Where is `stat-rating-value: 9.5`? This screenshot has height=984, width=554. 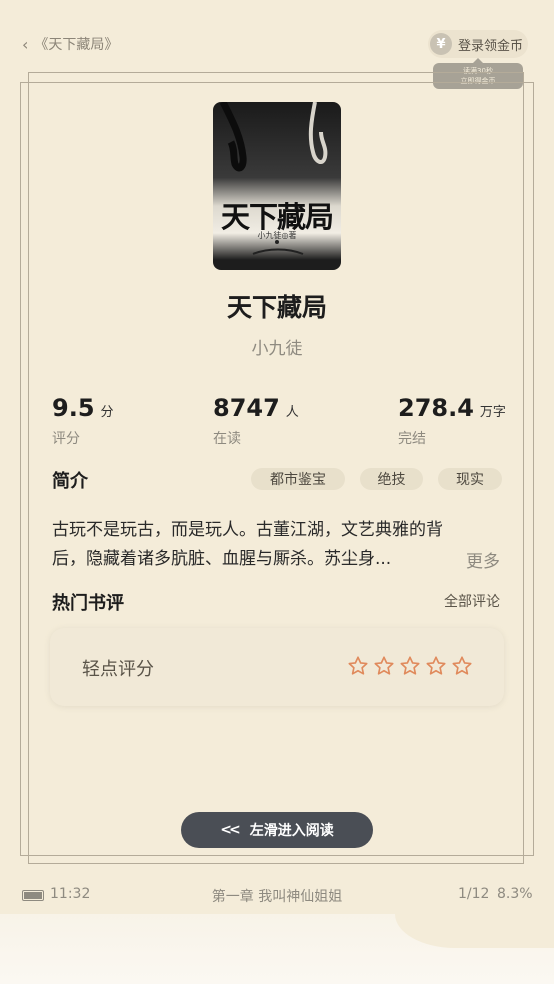 stat-rating-value: 9.5 is located at coordinates (73, 408).